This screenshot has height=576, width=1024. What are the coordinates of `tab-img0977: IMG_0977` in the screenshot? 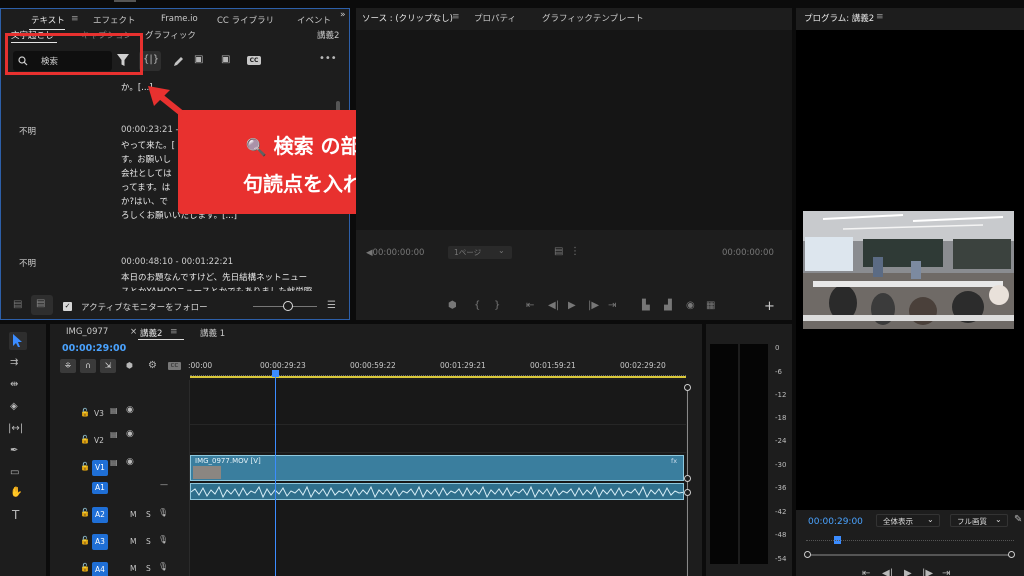 It's located at (87, 332).